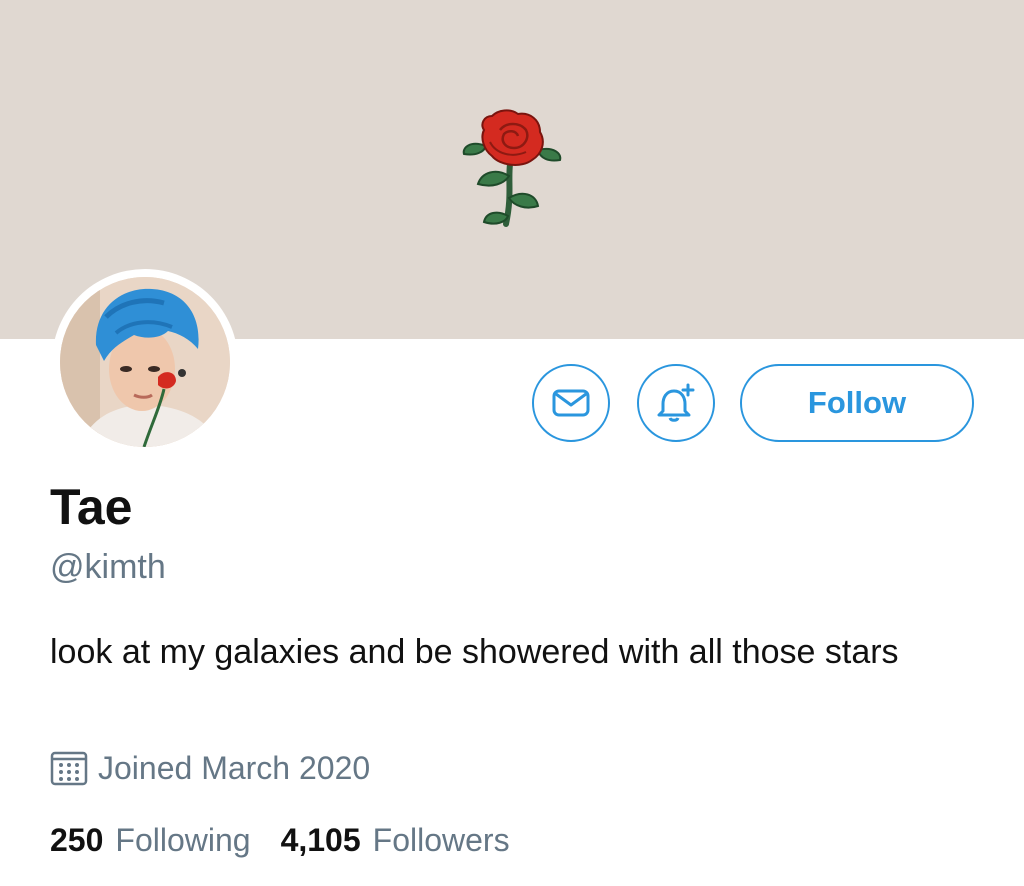 This screenshot has width=1024, height=886. What do you see at coordinates (108, 567) in the screenshot?
I see `profile-handle: @kimth` at bounding box center [108, 567].